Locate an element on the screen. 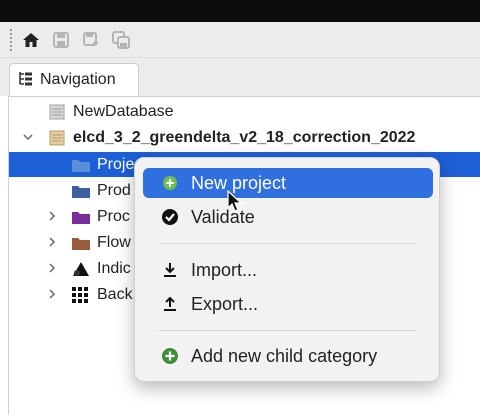 The image size is (480, 415). tree-item-label: Indic is located at coordinates (114, 268).